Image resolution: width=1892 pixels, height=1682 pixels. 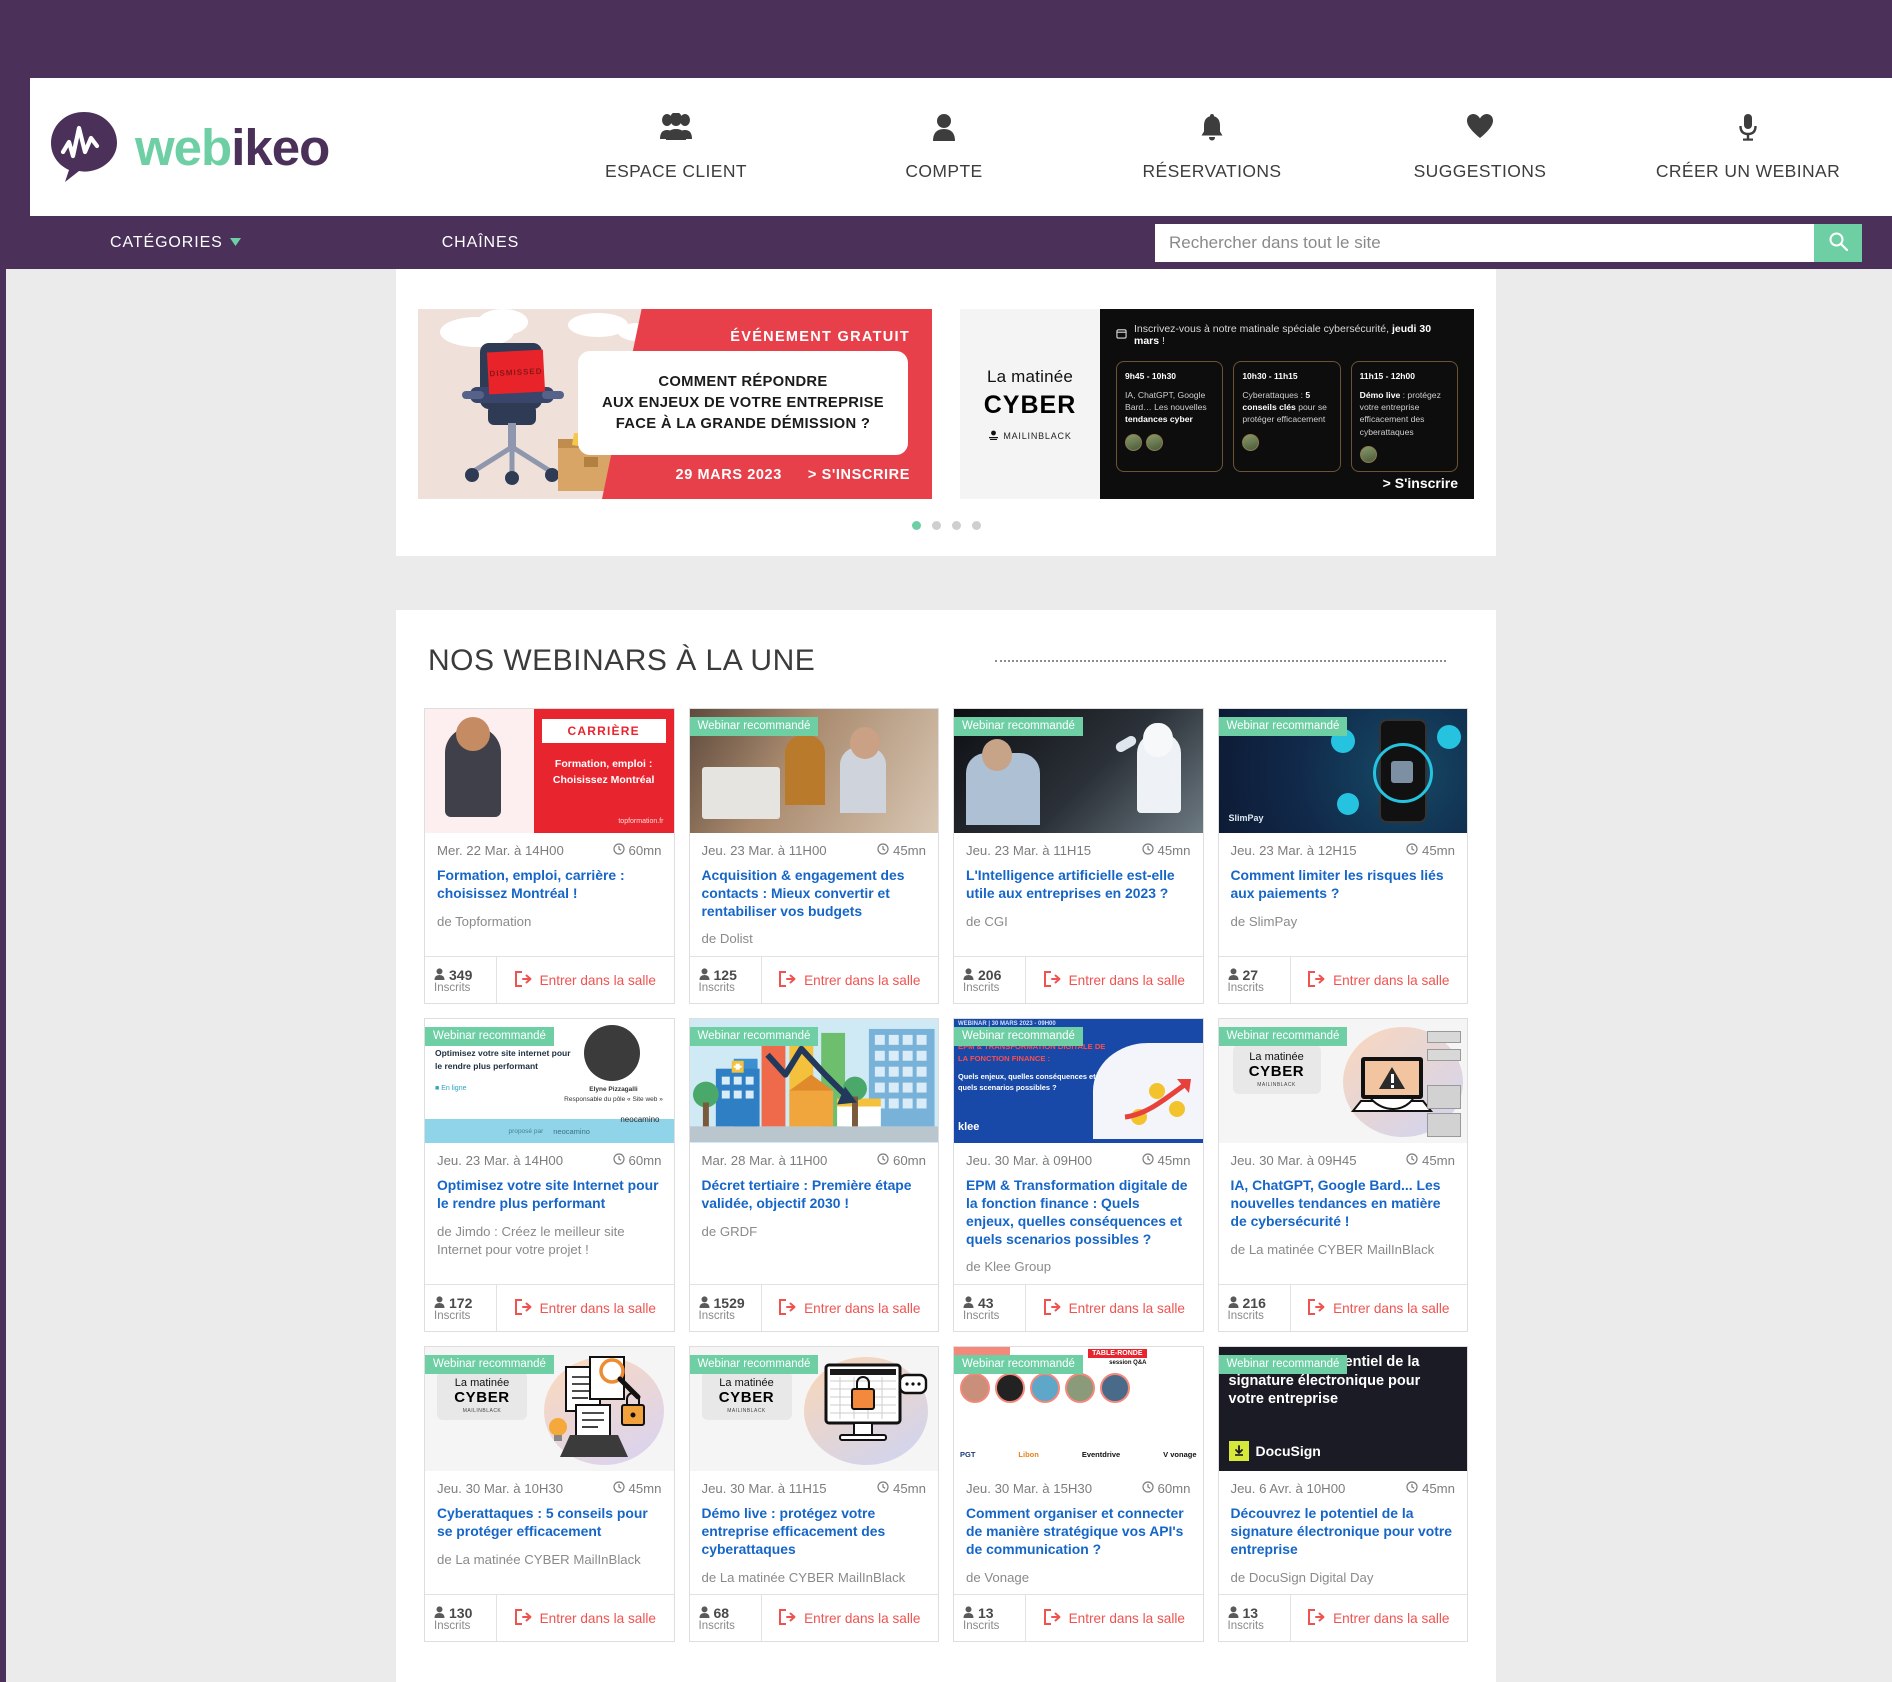 I want to click on banner-register-link: > S'inscrire, so click(x=1420, y=483).